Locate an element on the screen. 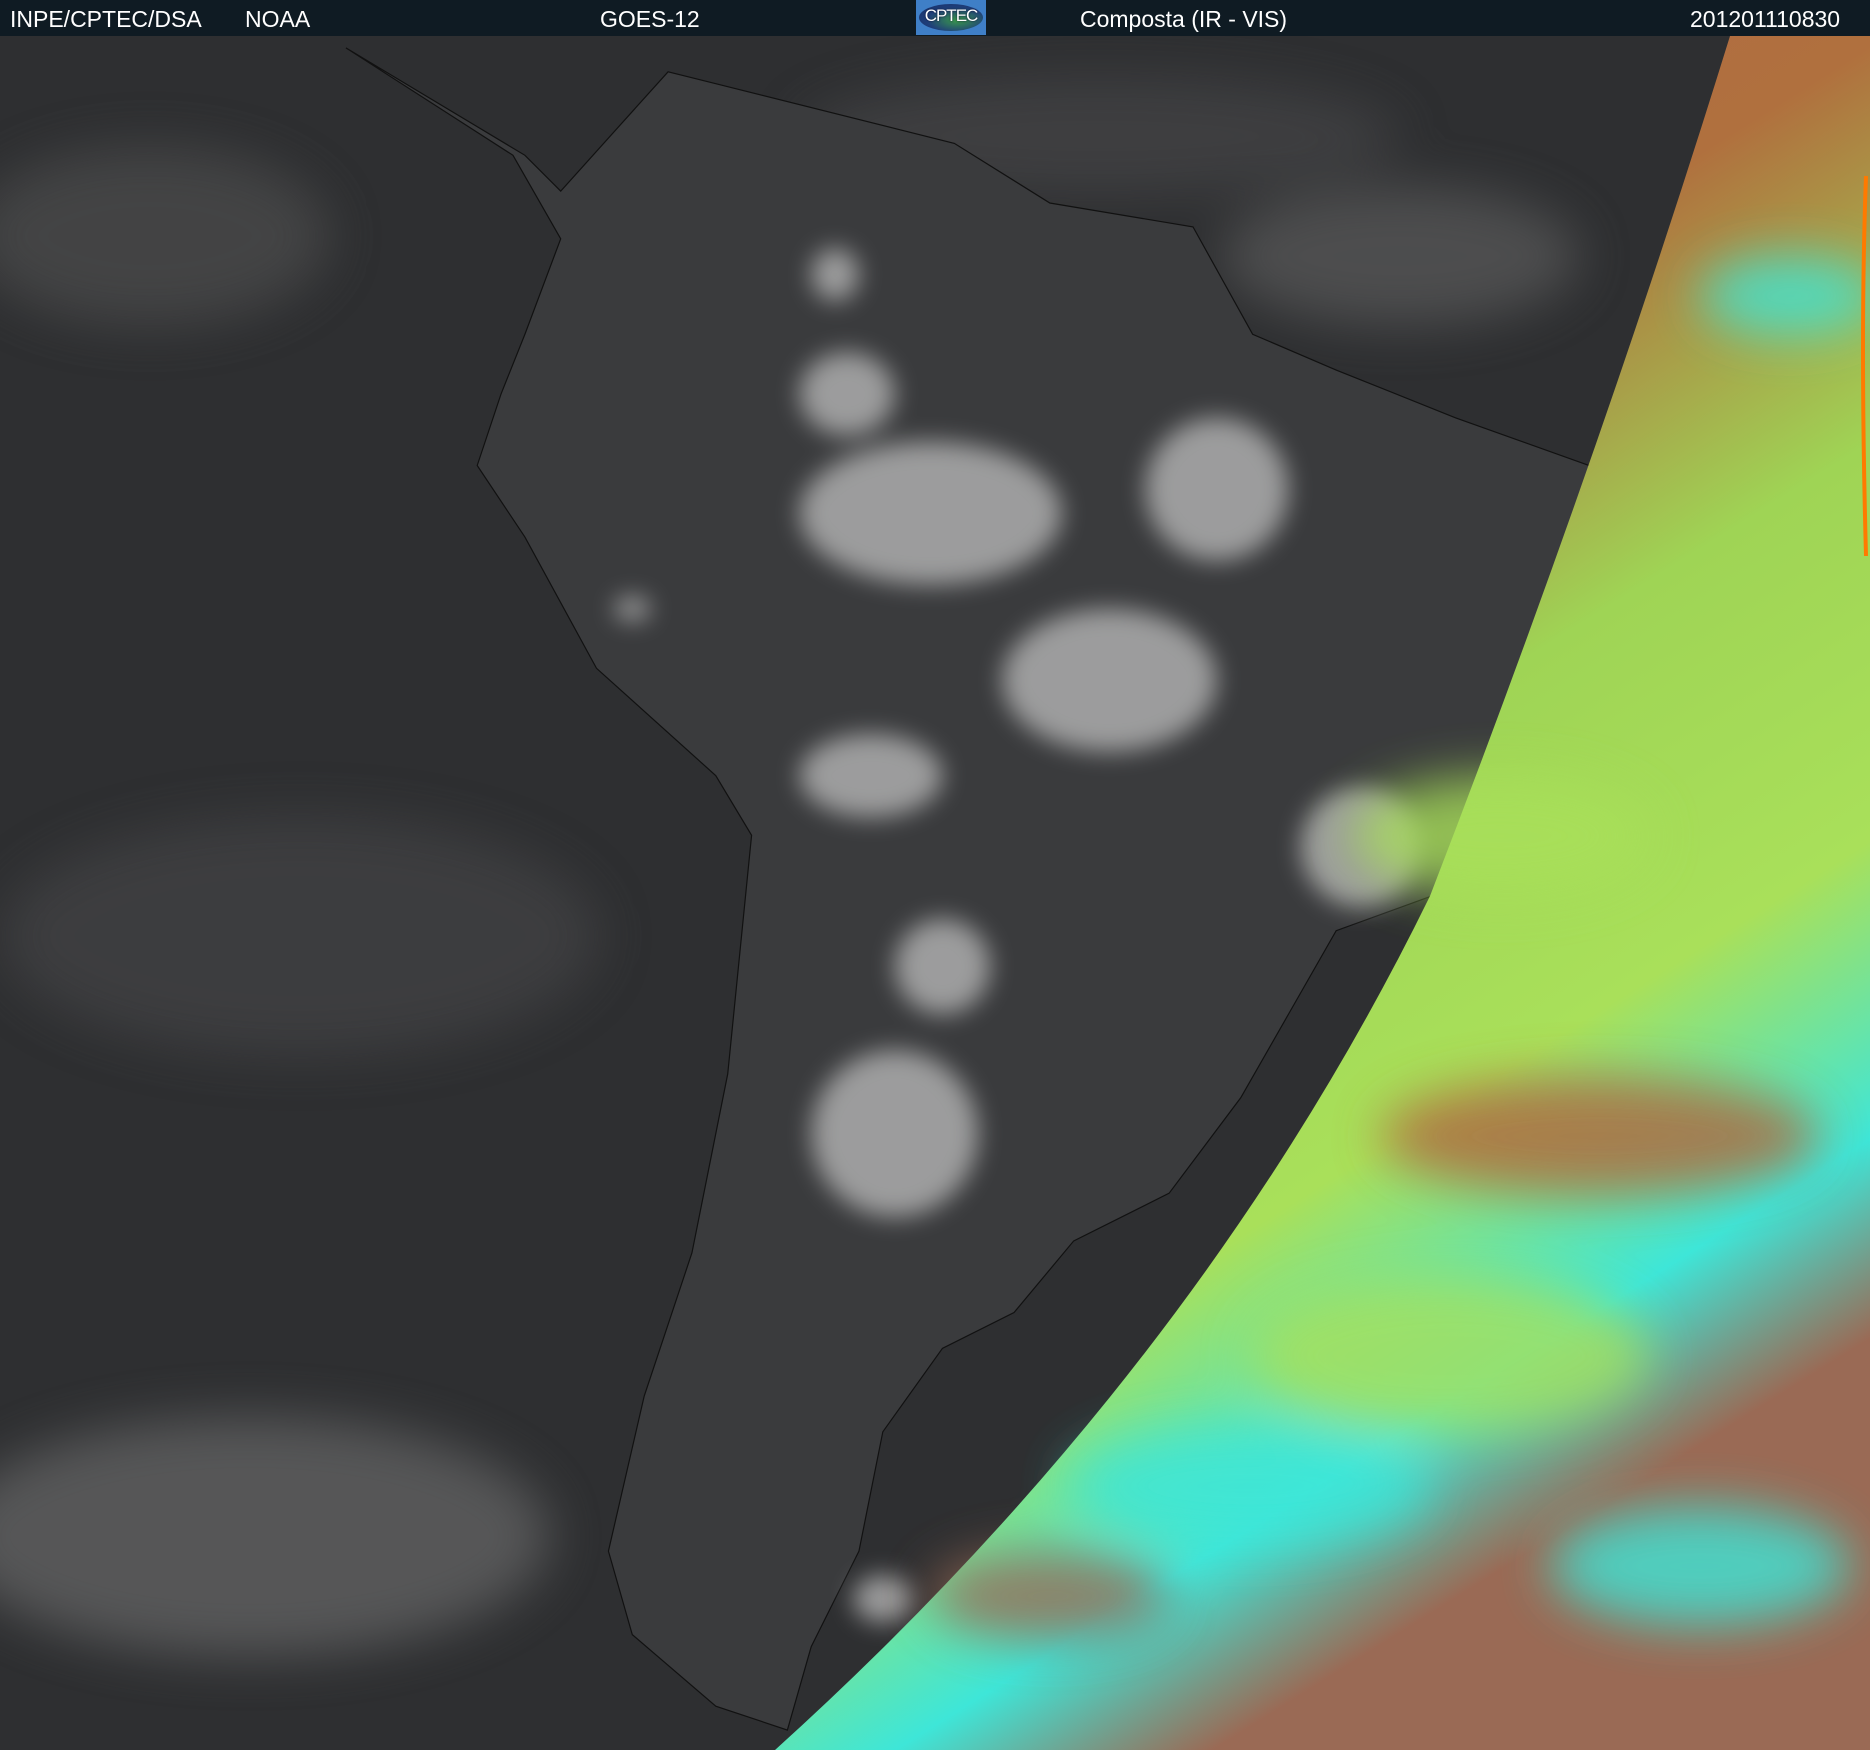 The width and height of the screenshot is (1870, 1750). product-label: Composta (IR - VIS) is located at coordinates (1184, 19).